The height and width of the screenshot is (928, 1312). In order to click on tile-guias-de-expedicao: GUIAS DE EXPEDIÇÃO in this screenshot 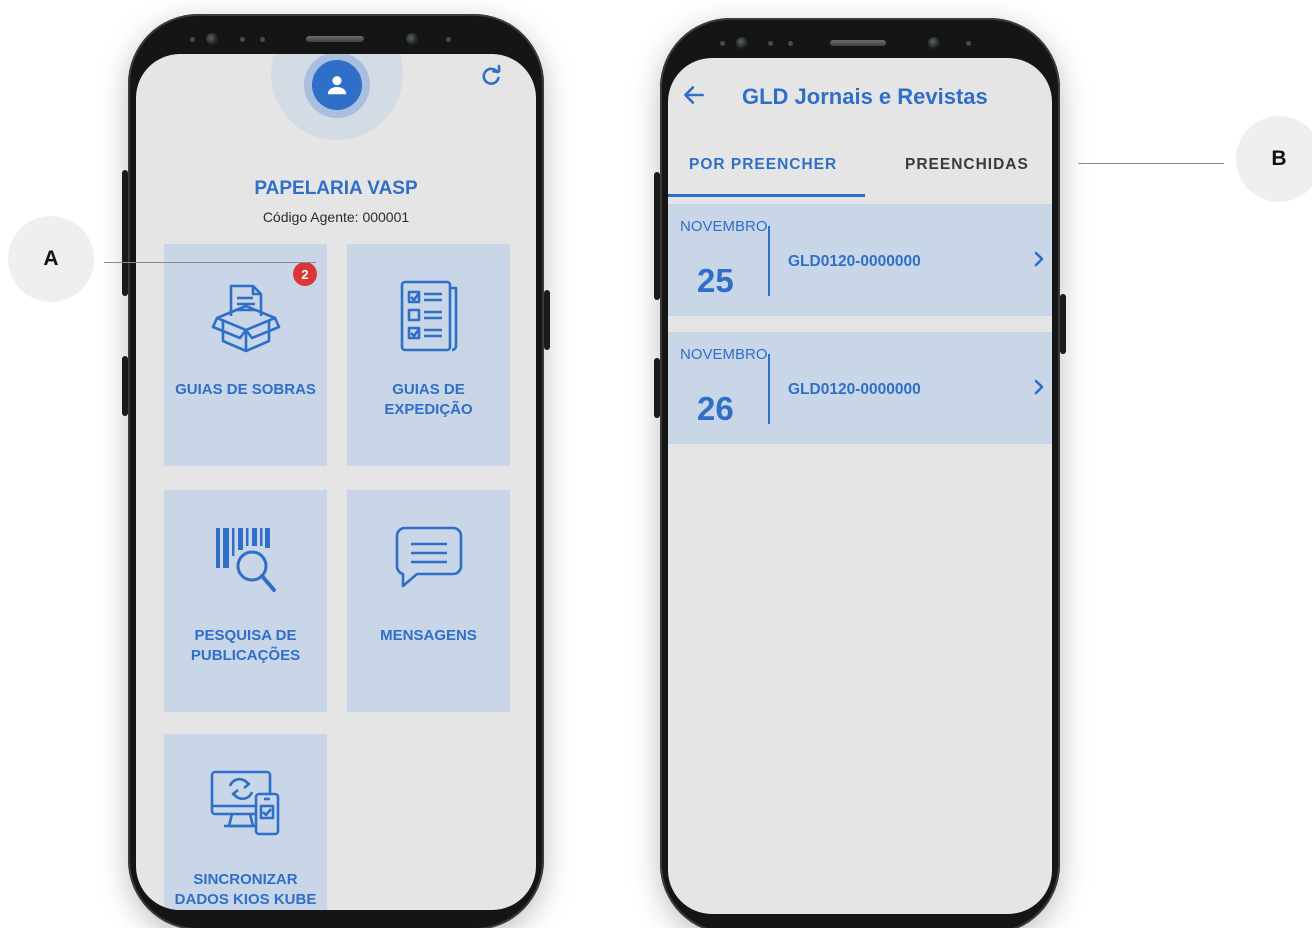, I will do `click(428, 355)`.